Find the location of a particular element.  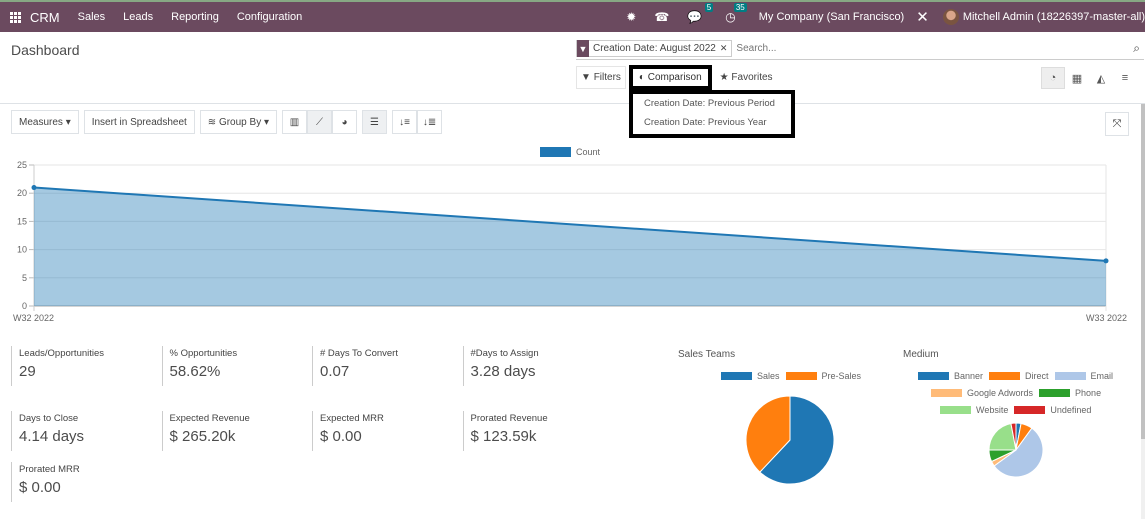

insert-spreadsheet-button: Insert in Spreadsheet is located at coordinates (139, 122).